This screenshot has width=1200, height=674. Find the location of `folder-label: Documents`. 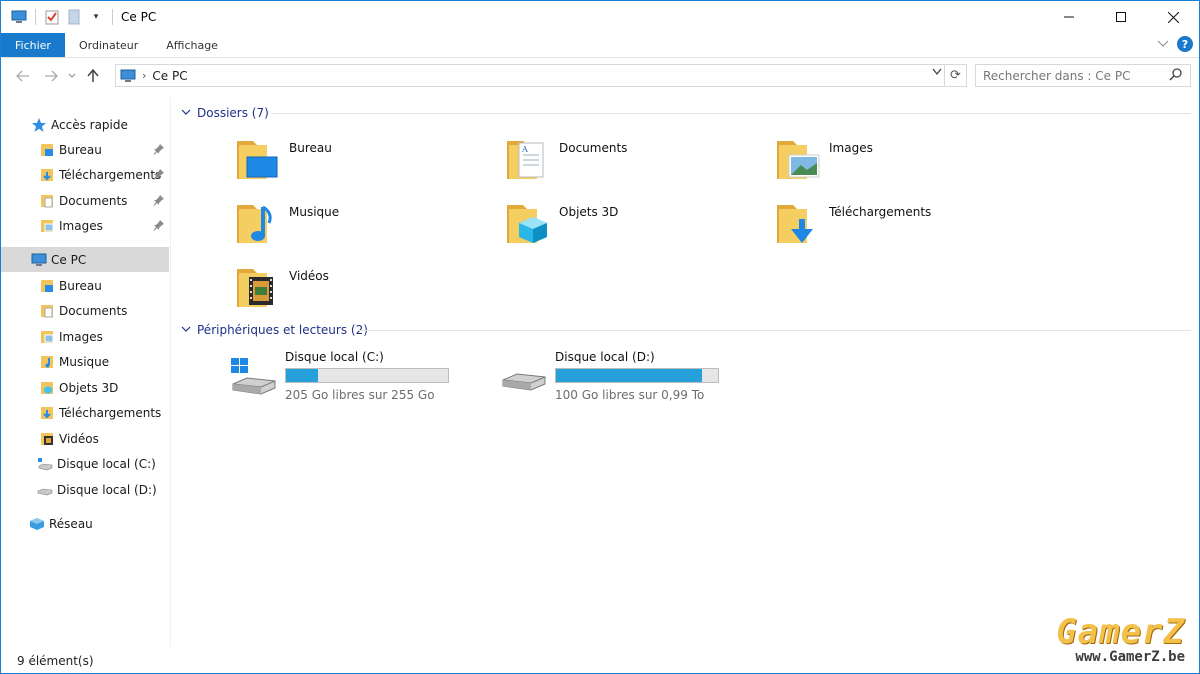

folder-label: Documents is located at coordinates (593, 148).